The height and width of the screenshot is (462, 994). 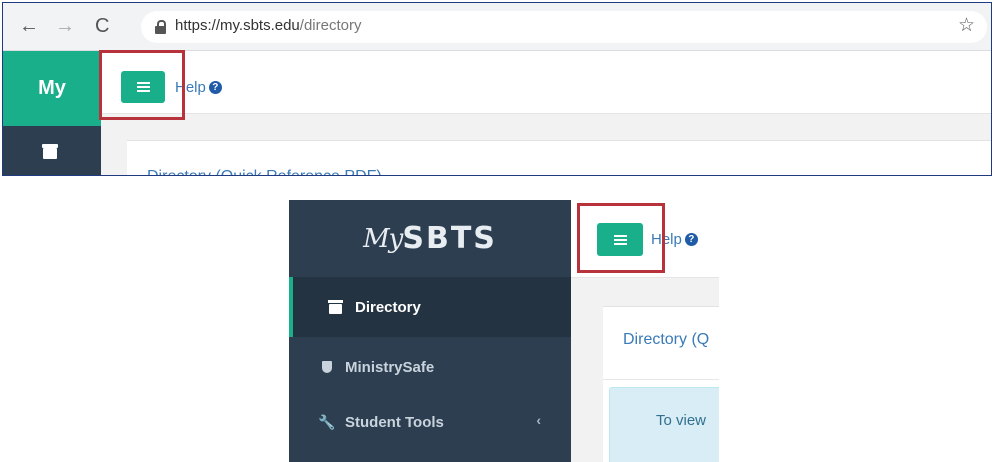 I want to click on wrench-icon: 🔧, so click(x=327, y=421).